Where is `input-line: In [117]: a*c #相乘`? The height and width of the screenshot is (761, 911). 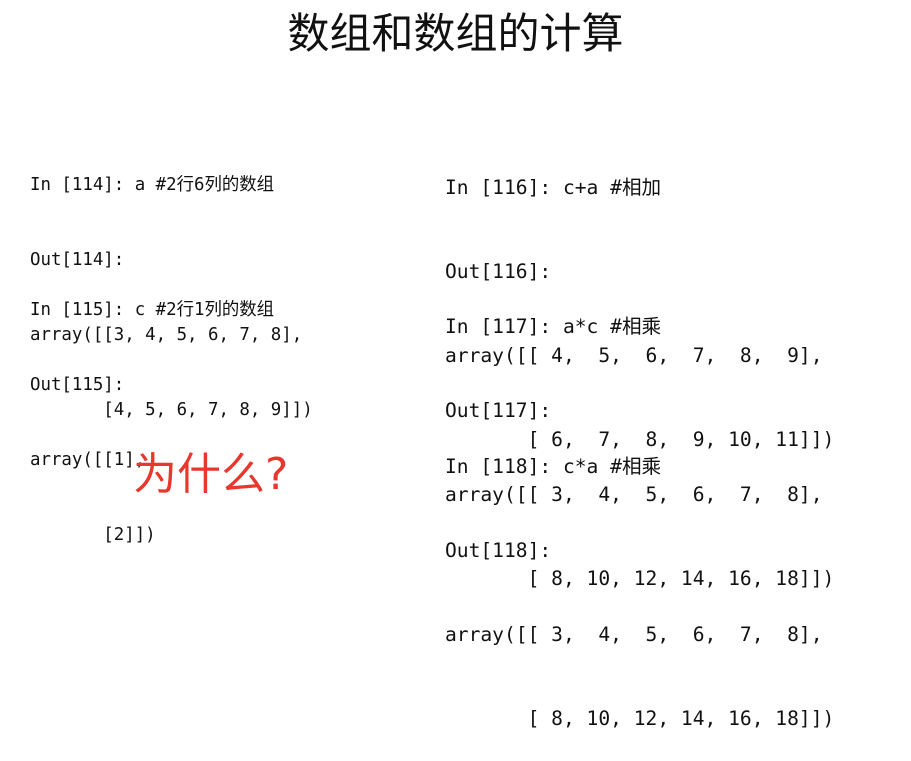
input-line: In [117]: a*c #相乘 is located at coordinates (553, 326).